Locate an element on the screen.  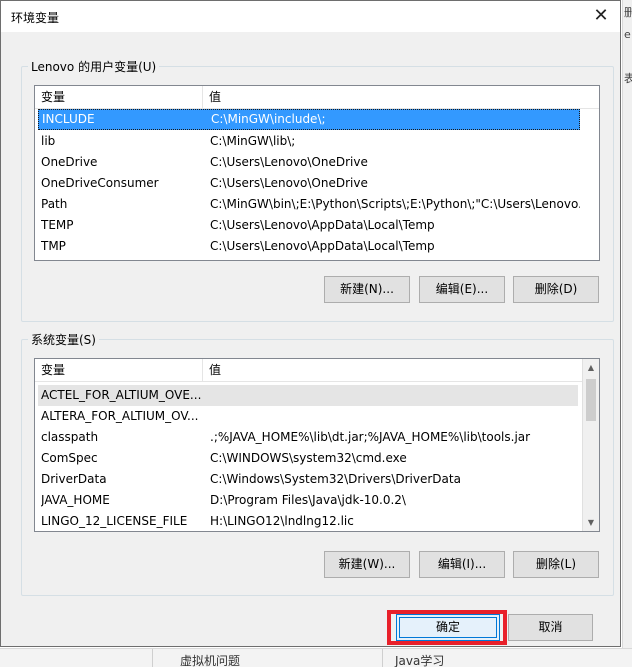
table-row: OneDrive C:\Users\Lenovo\OneDrive is located at coordinates (309, 162).